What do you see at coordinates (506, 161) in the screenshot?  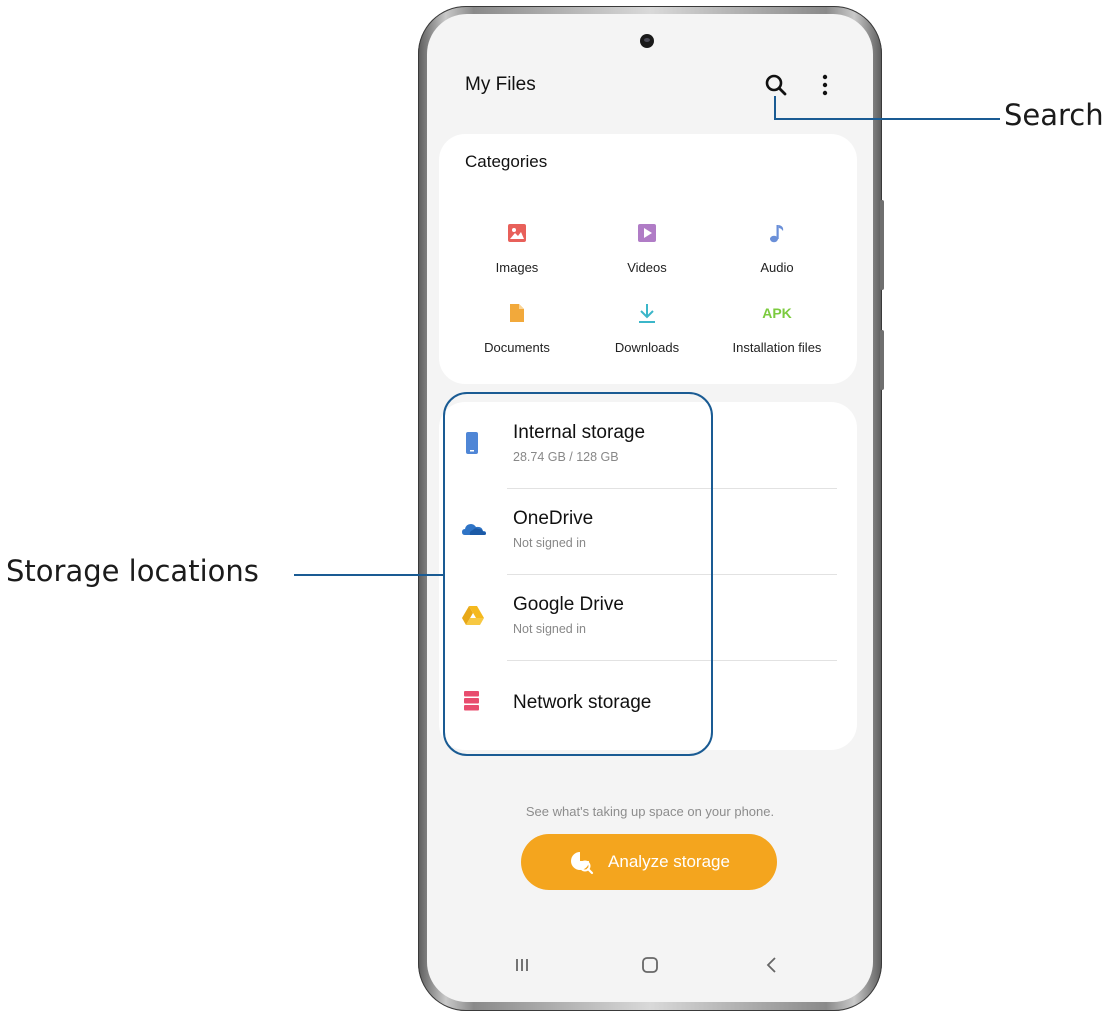 I see `categories-heading: Categories` at bounding box center [506, 161].